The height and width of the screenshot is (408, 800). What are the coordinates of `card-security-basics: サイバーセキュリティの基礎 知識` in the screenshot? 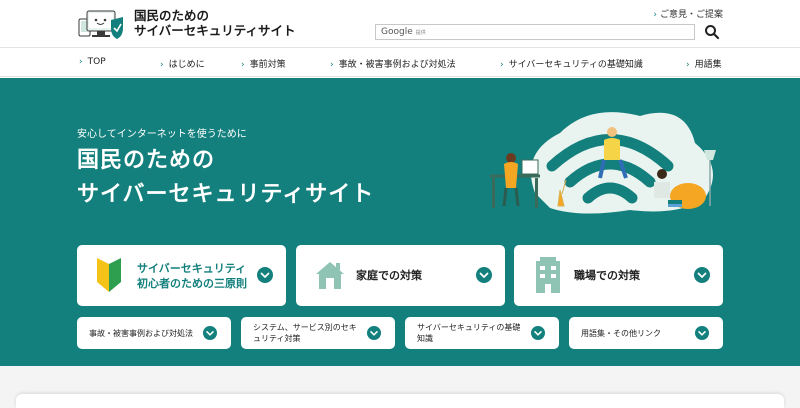 It's located at (482, 333).